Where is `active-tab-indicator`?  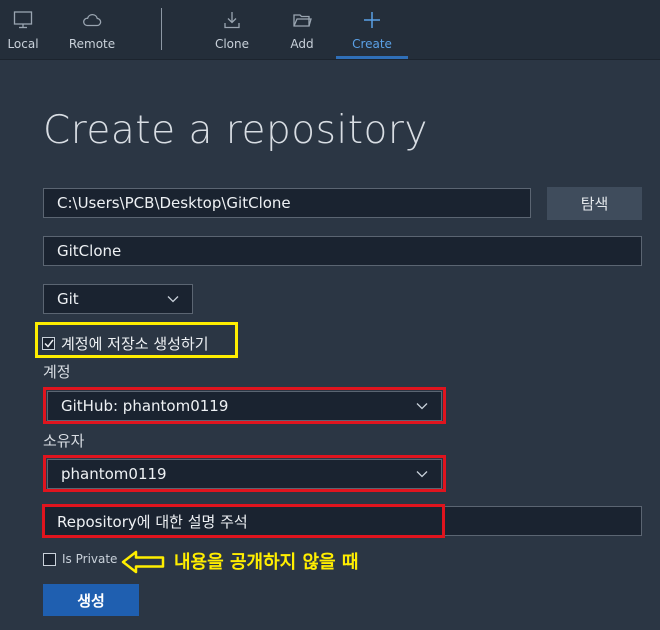 active-tab-indicator is located at coordinates (372, 57).